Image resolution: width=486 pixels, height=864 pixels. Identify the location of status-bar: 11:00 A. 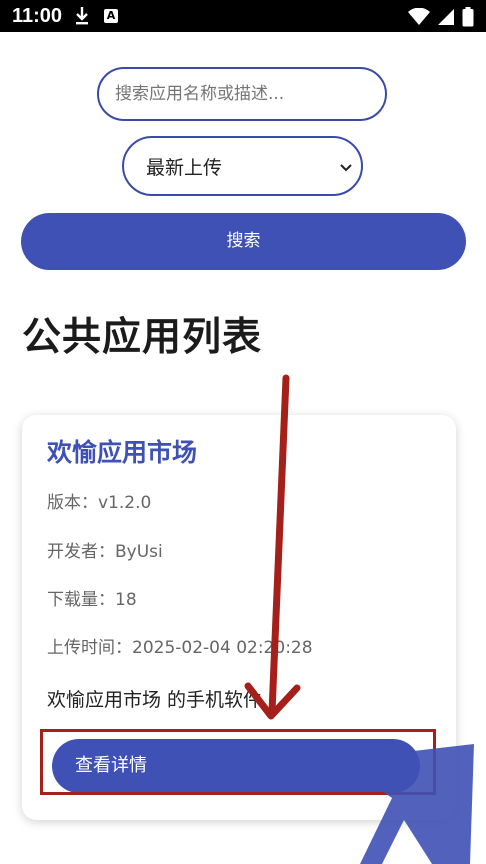
(243, 16).